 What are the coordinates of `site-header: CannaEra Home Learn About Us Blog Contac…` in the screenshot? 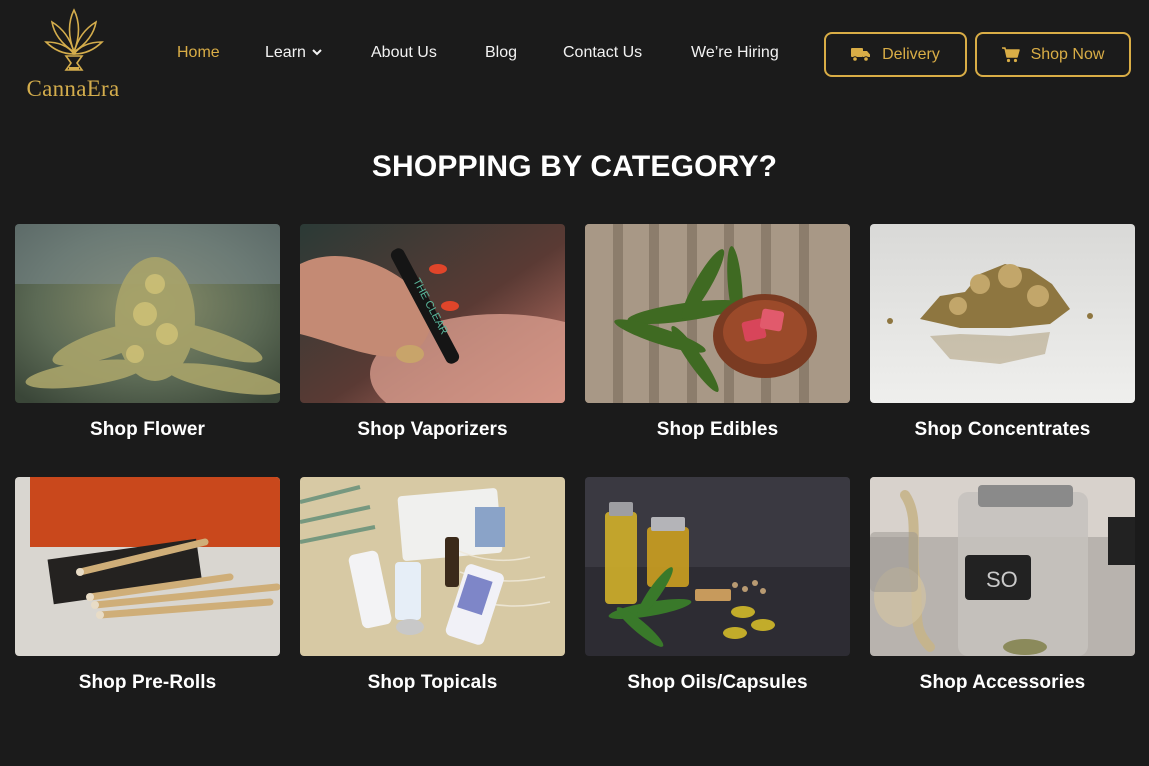 It's located at (574, 55).